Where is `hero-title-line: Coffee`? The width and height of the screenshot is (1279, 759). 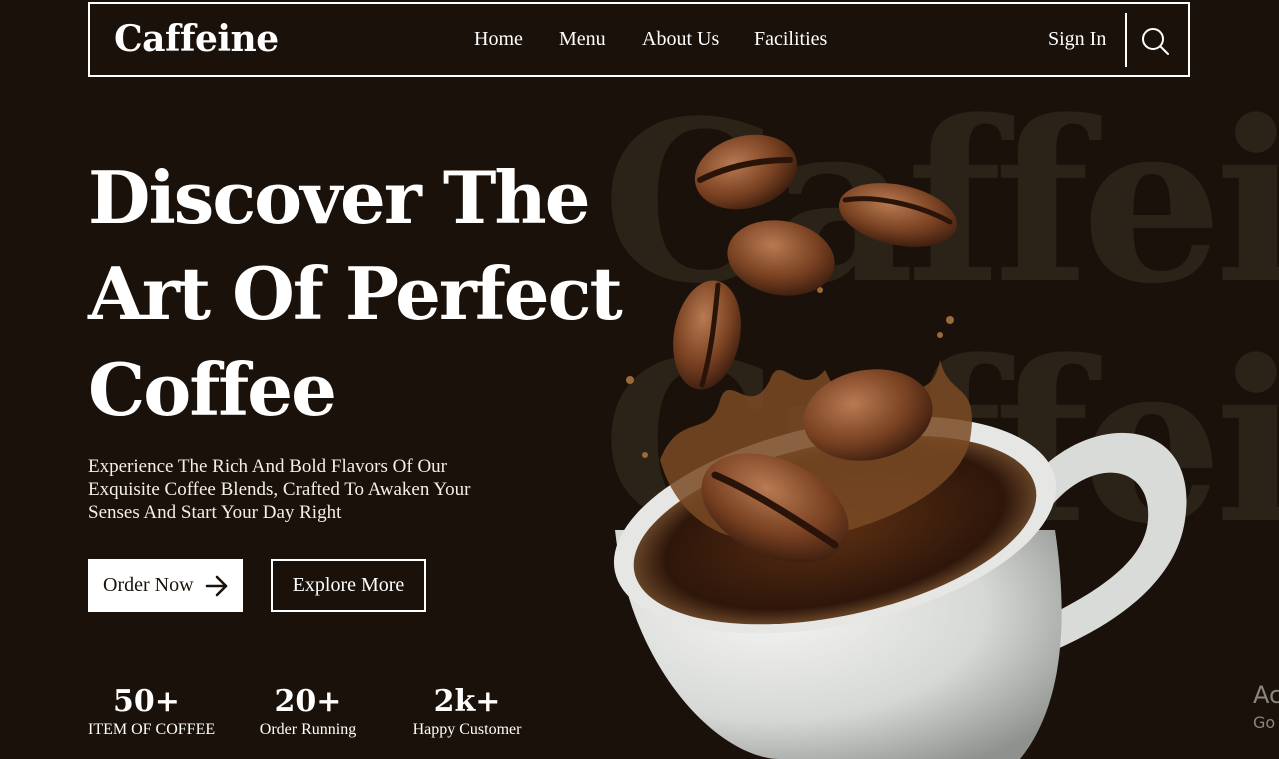
hero-title-line: Coffee is located at coordinates (212, 389).